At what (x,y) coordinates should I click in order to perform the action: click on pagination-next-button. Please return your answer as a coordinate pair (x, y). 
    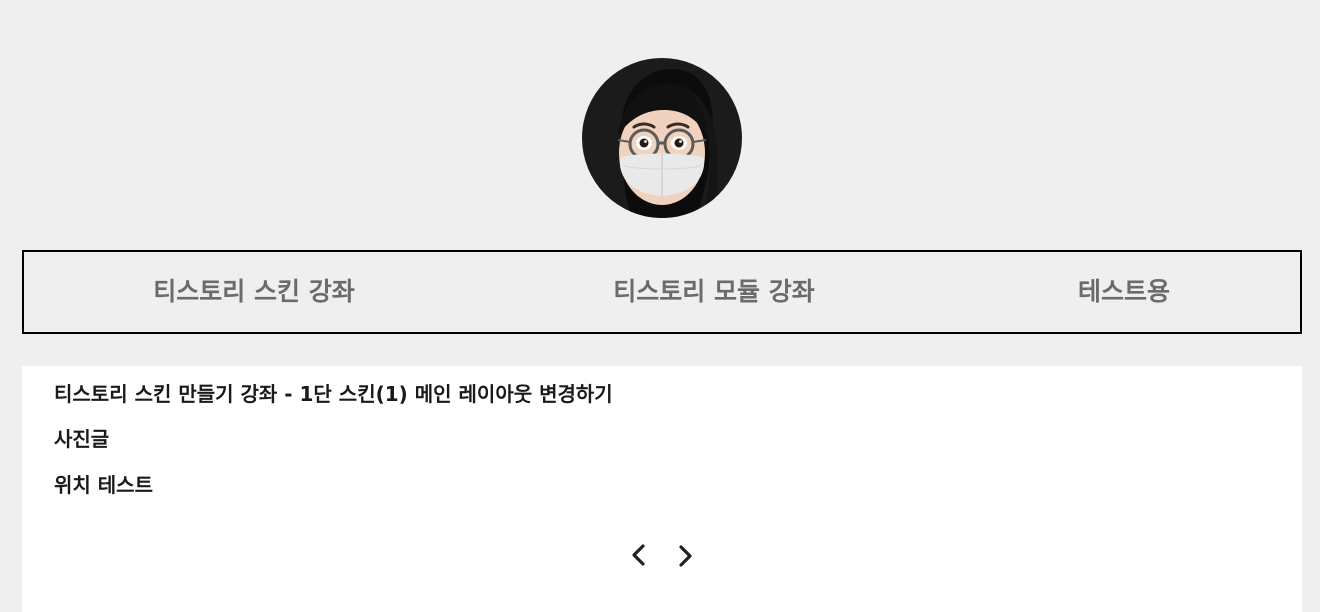
    Looking at the image, I should click on (685, 556).